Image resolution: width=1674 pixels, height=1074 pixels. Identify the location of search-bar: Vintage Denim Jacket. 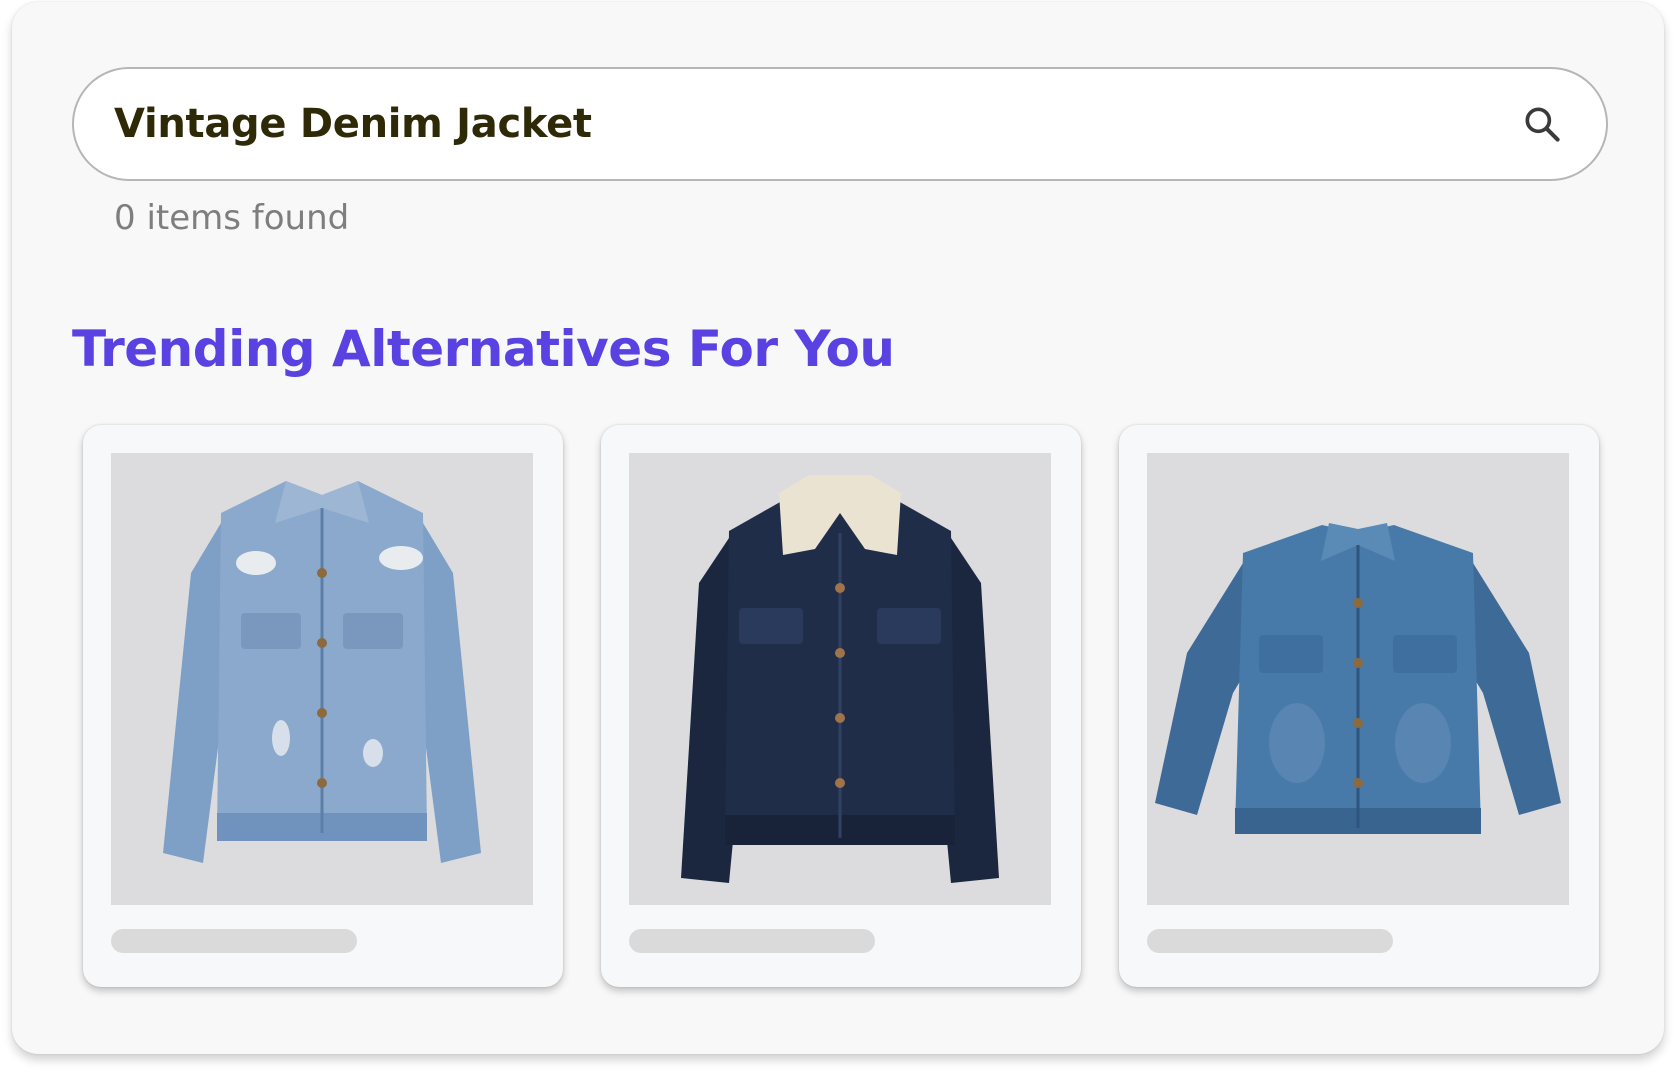
(840, 124).